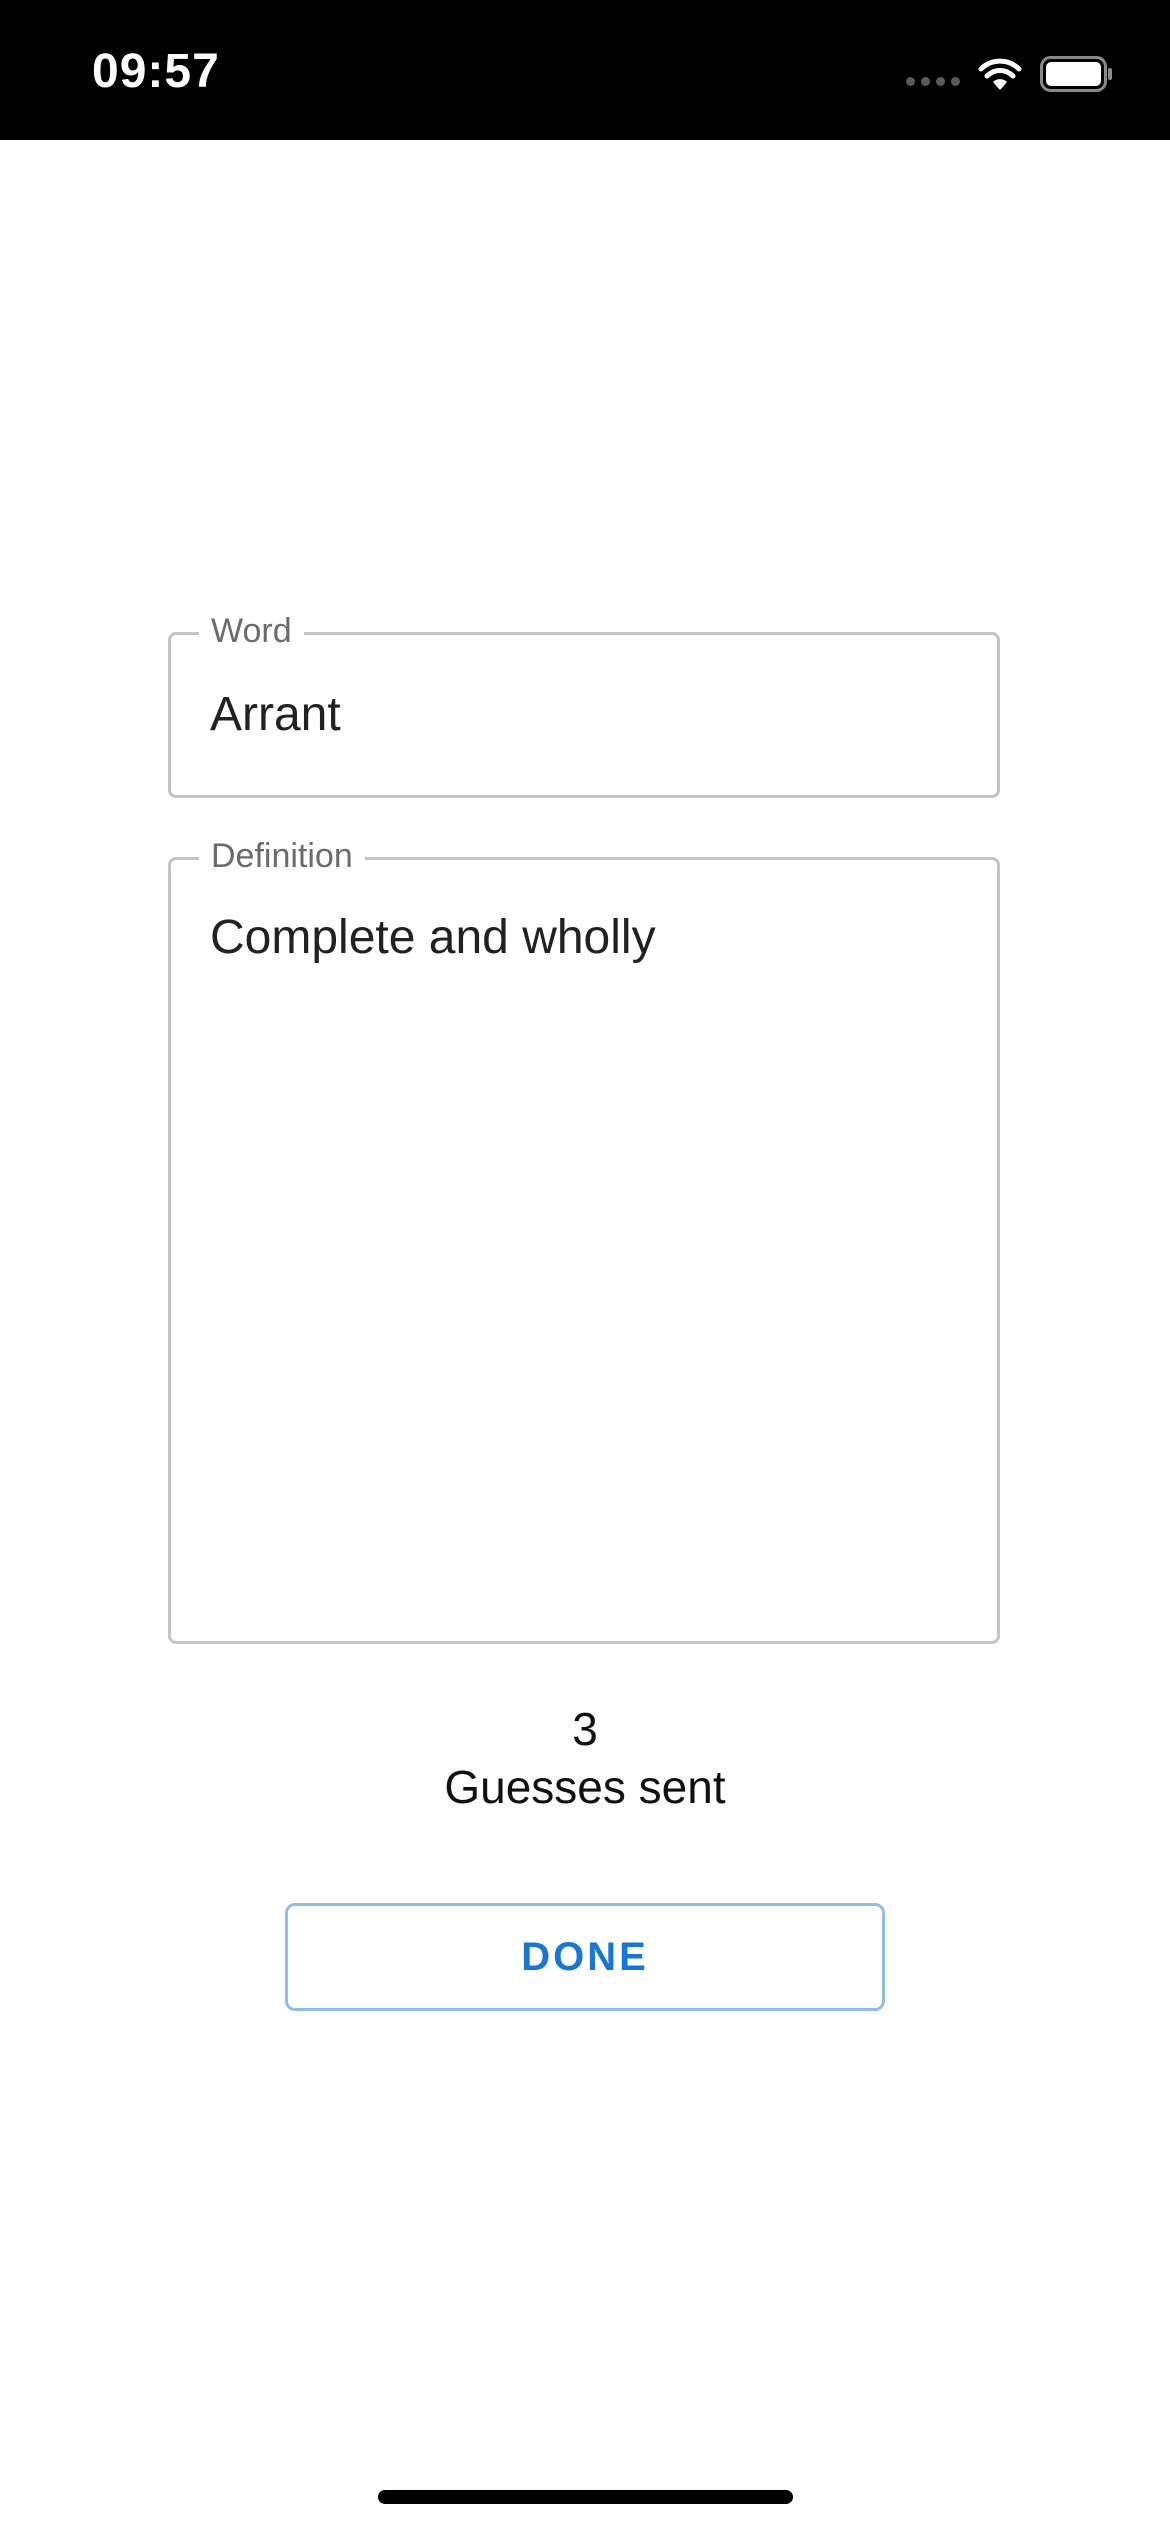 This screenshot has height=2532, width=1170. Describe the element at coordinates (282, 856) in the screenshot. I see `definition-field-label: Definition` at that location.